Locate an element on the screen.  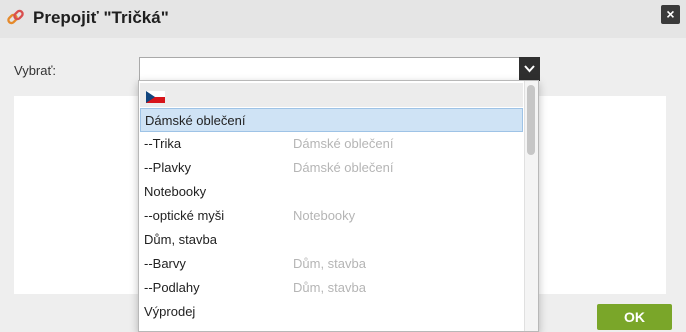
option-language-flag is located at coordinates (331, 95).